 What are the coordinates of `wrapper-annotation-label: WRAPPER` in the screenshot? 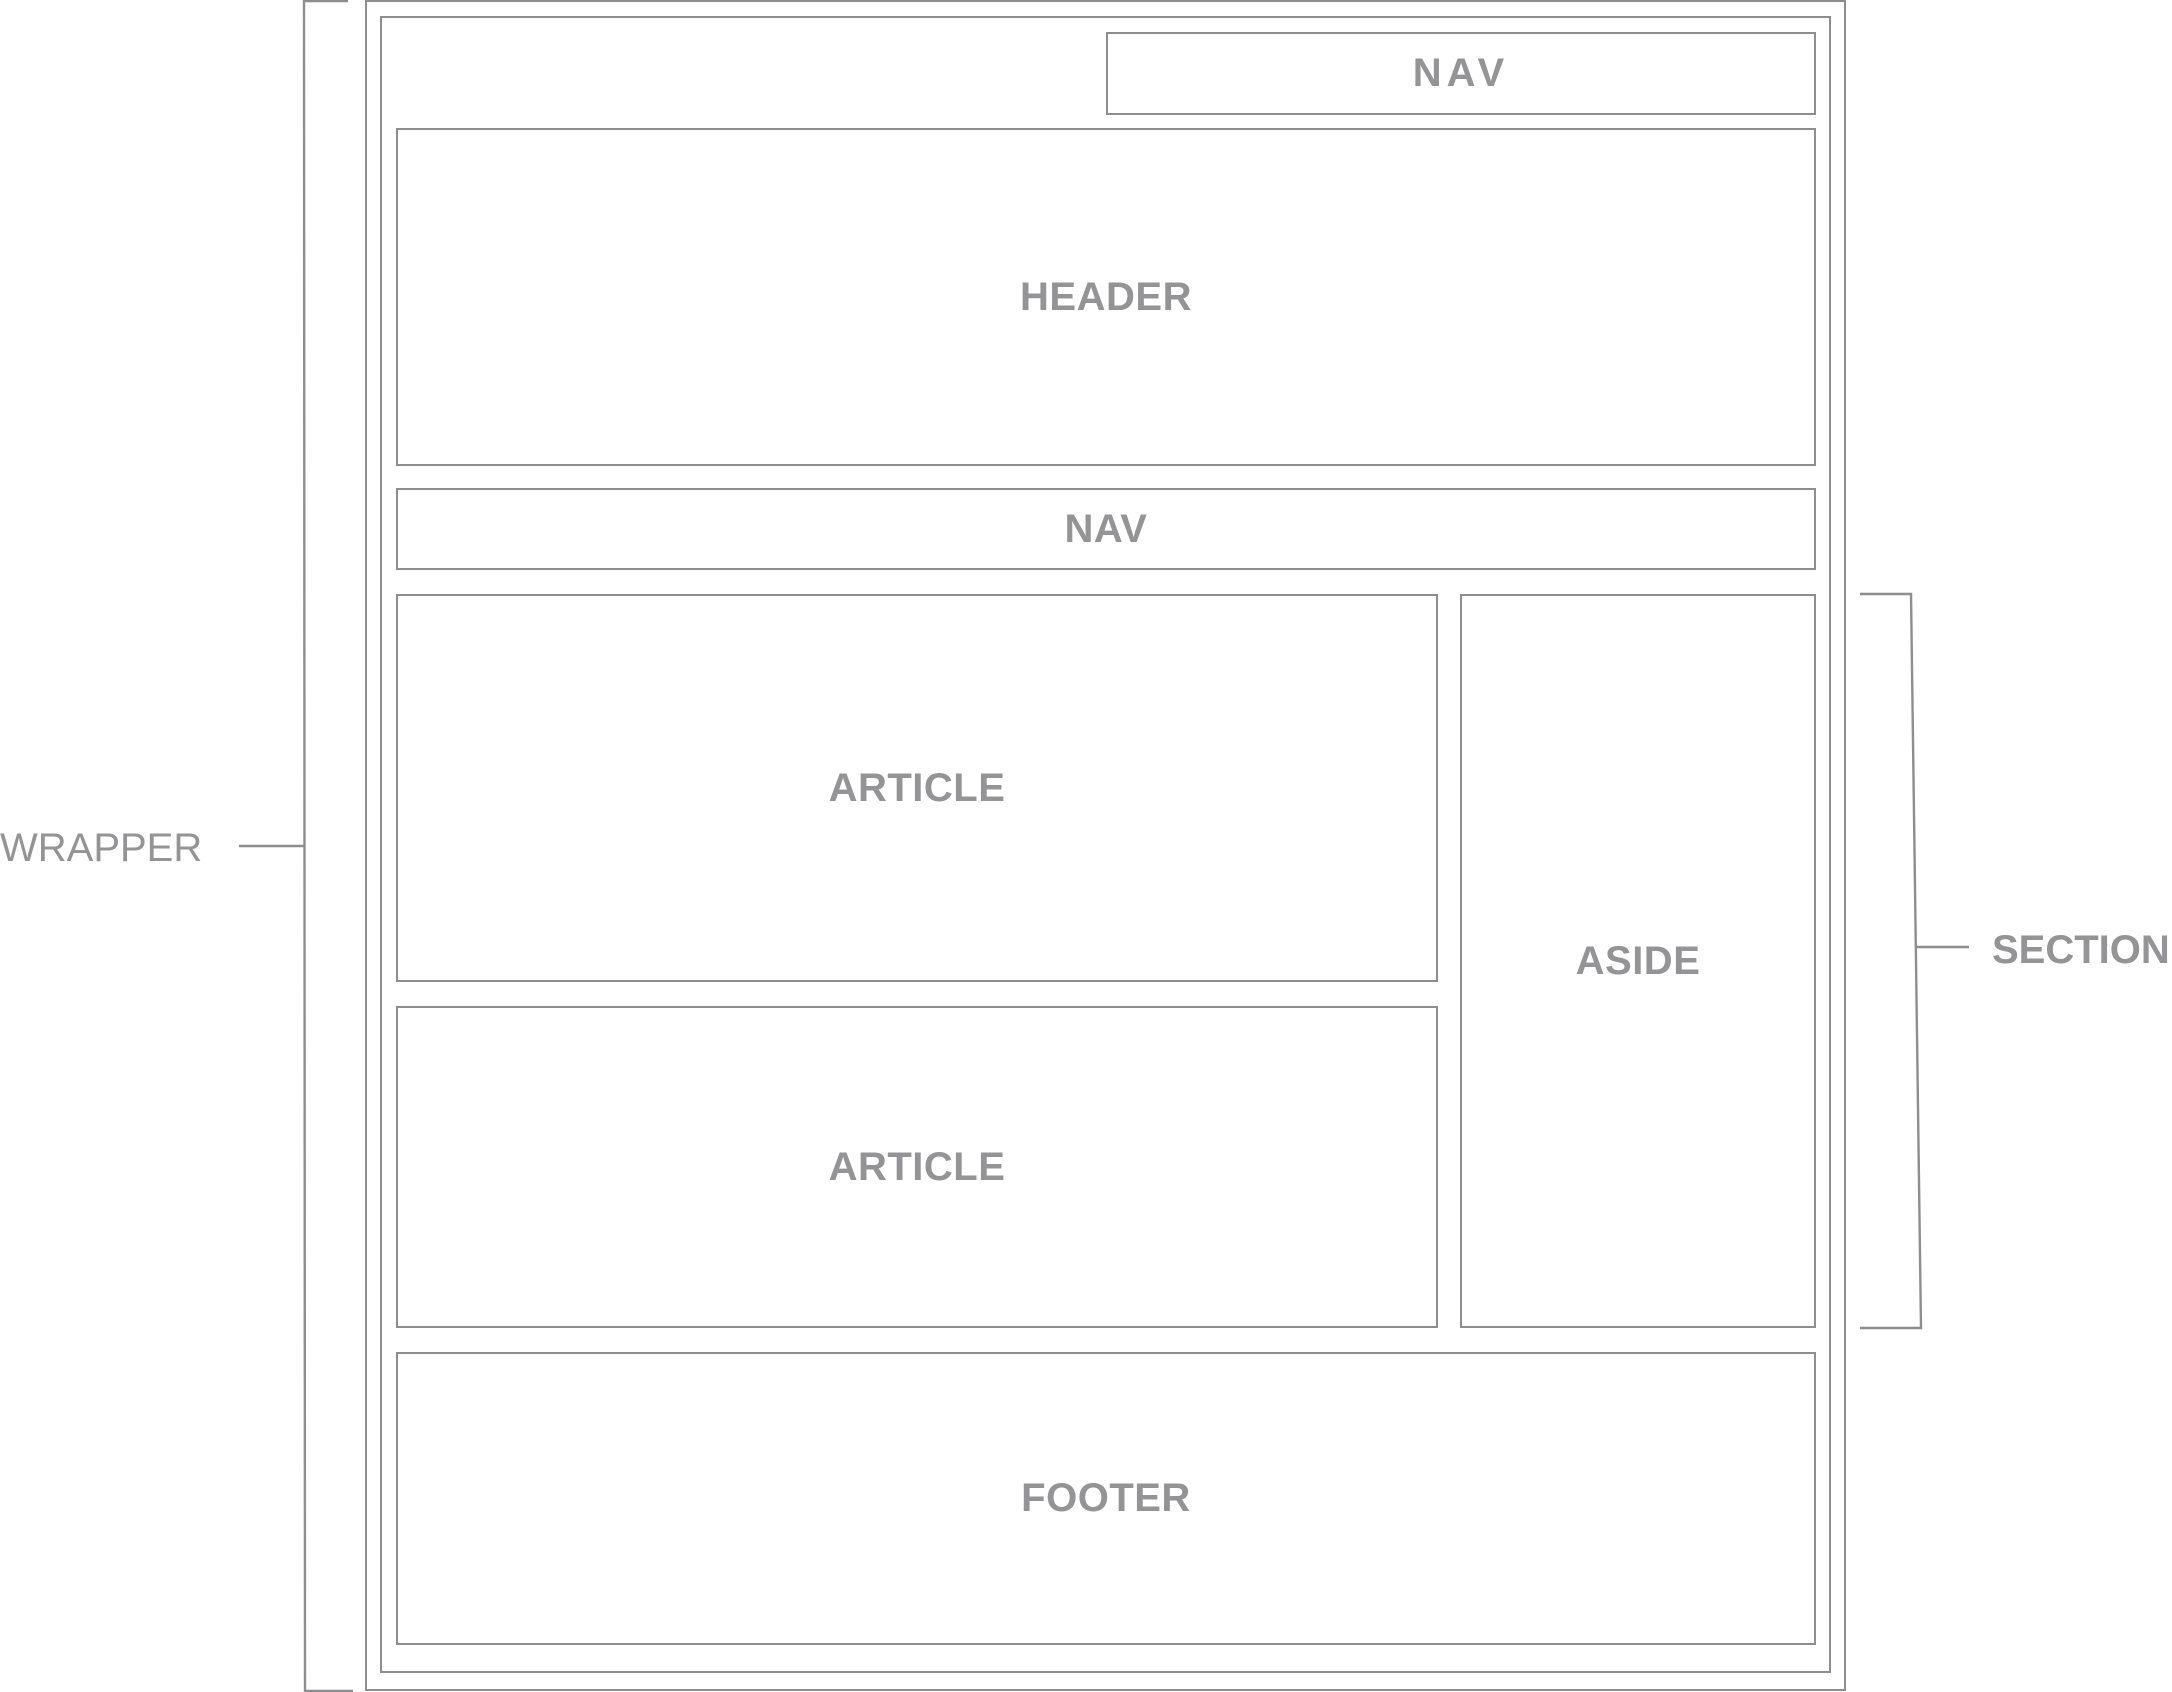 It's located at (101, 848).